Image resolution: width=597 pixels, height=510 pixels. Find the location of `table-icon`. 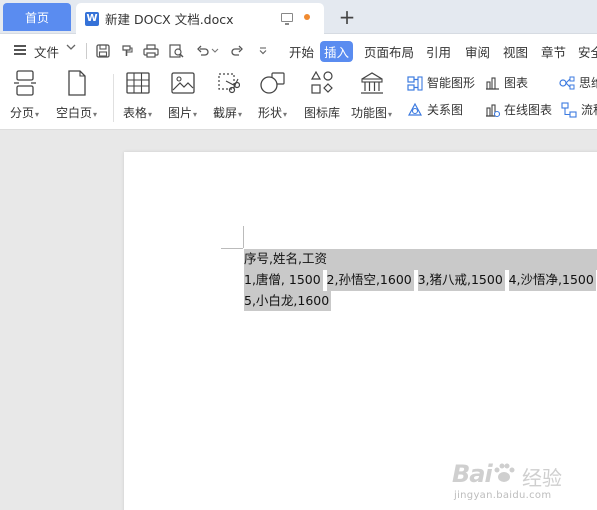

table-icon is located at coordinates (138, 83).